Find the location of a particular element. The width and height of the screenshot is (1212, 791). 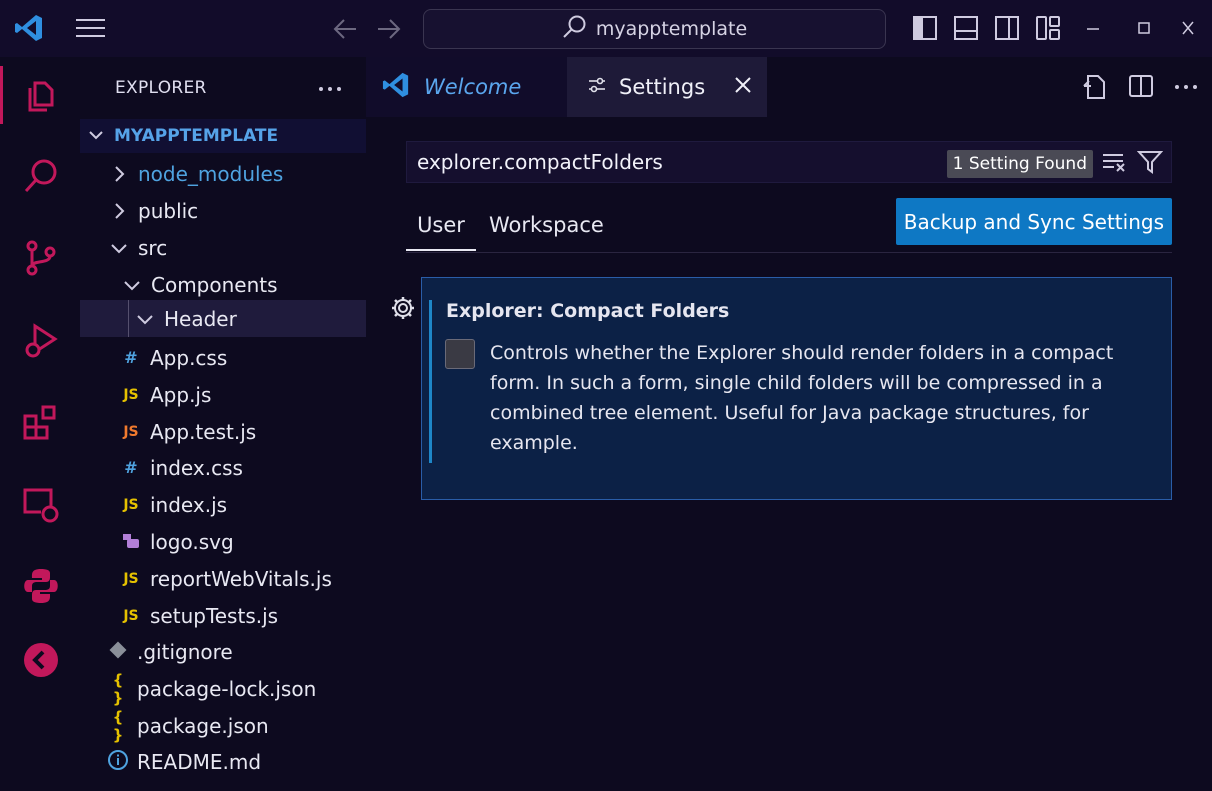

back-arrow-icon is located at coordinates (345, 31).